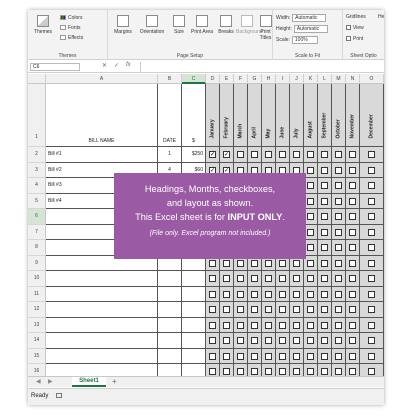  Describe the element at coordinates (55, 67) in the screenshot. I see `name-box: C6` at that location.